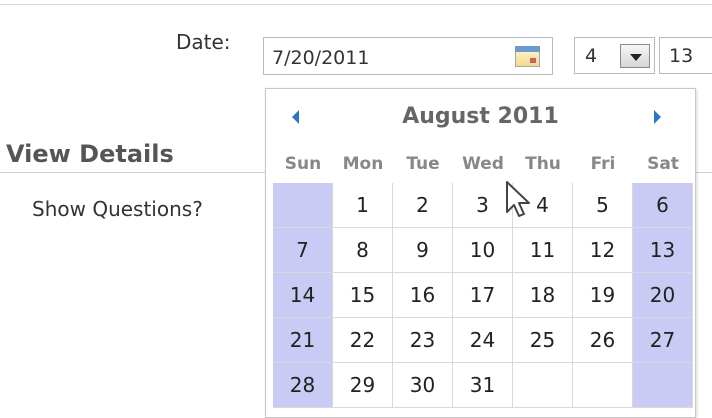 The height and width of the screenshot is (418, 712). I want to click on calendar-day: 7, so click(303, 250).